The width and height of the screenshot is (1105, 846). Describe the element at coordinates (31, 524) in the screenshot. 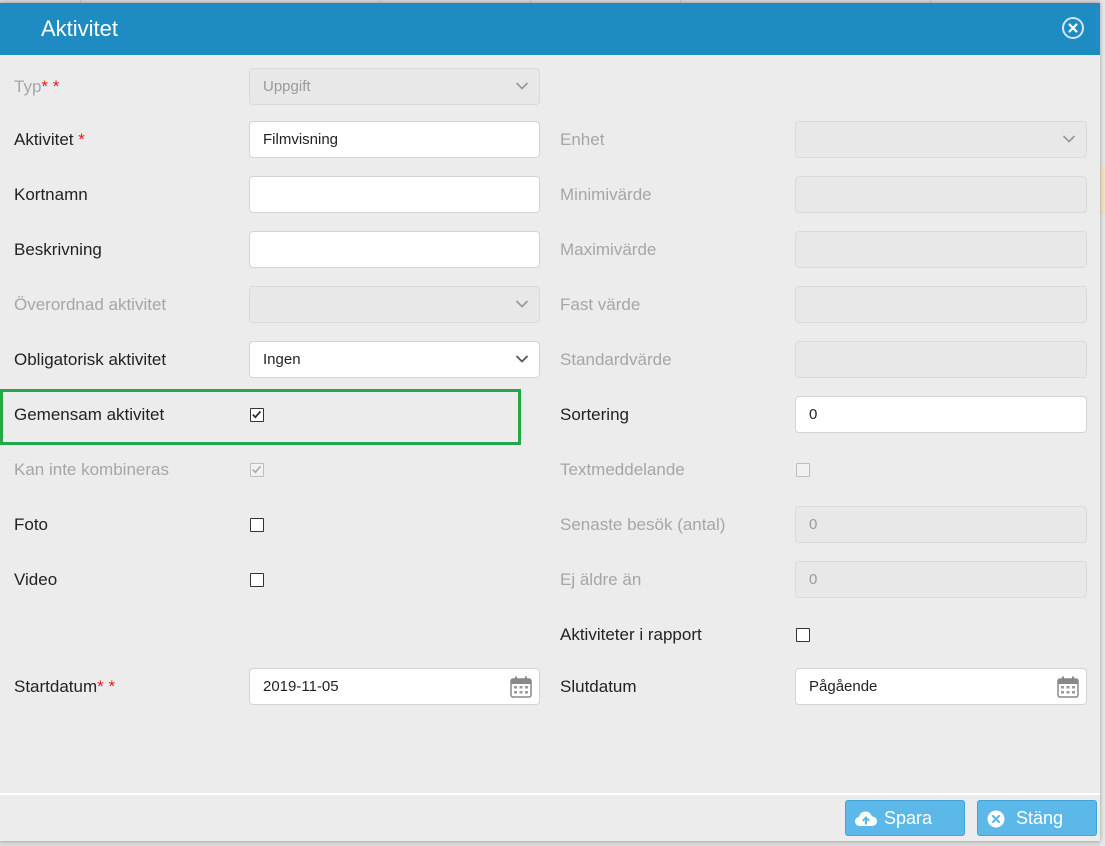

I see `foto-label: Foto` at that location.